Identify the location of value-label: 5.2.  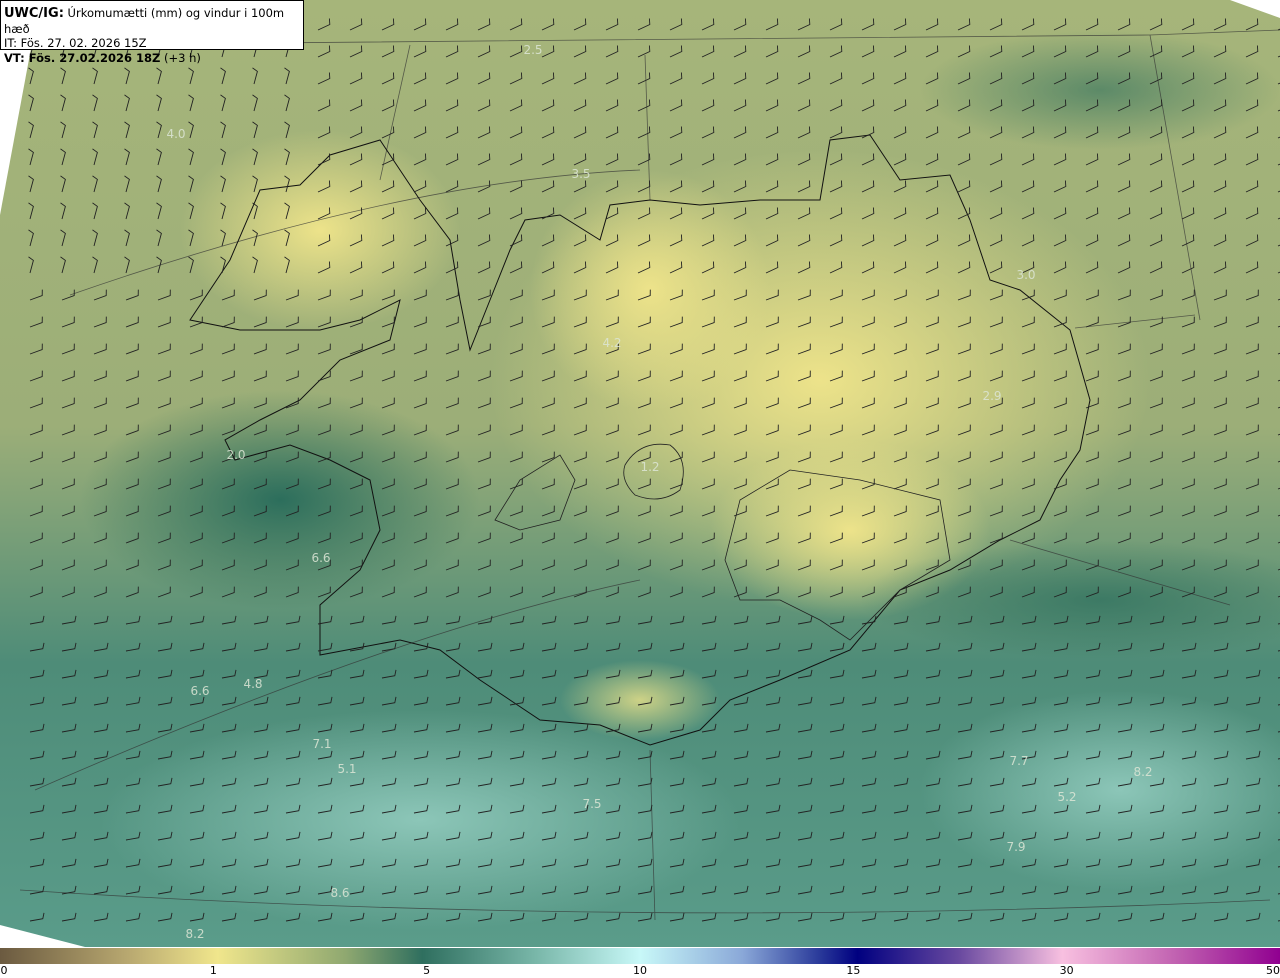
(1066, 797).